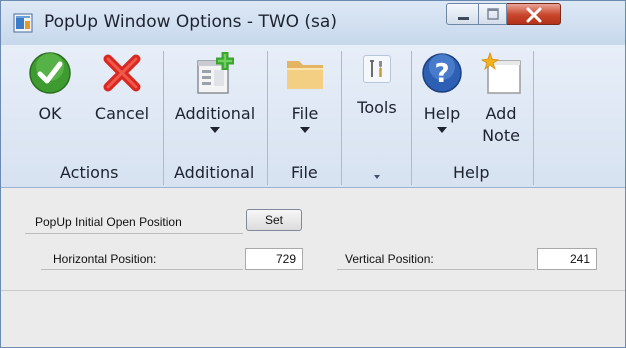 This screenshot has width=626, height=348. I want to click on dynamics-gp-icon, so click(23, 23).